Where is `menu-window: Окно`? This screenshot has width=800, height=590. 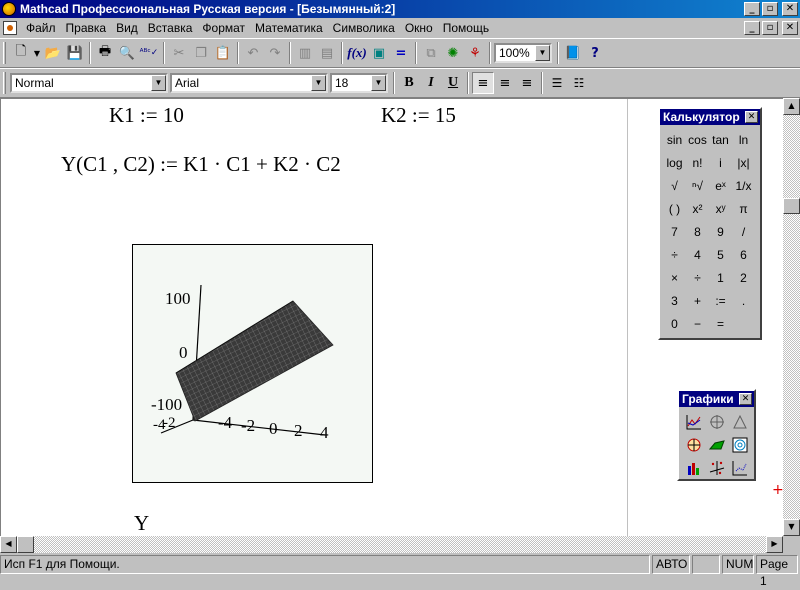
menu-window: Окно is located at coordinates (419, 28).